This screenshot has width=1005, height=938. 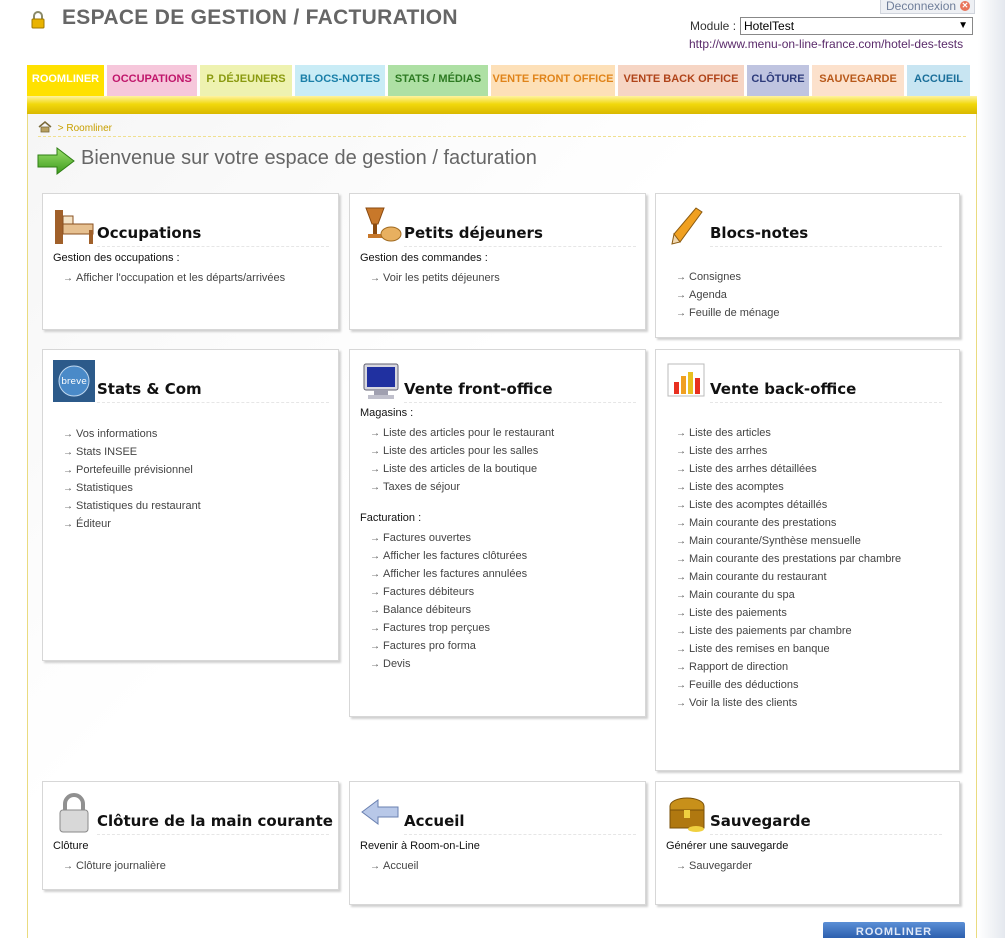 I want to click on logout-button: Deconnexion ✕, so click(x=927, y=7).